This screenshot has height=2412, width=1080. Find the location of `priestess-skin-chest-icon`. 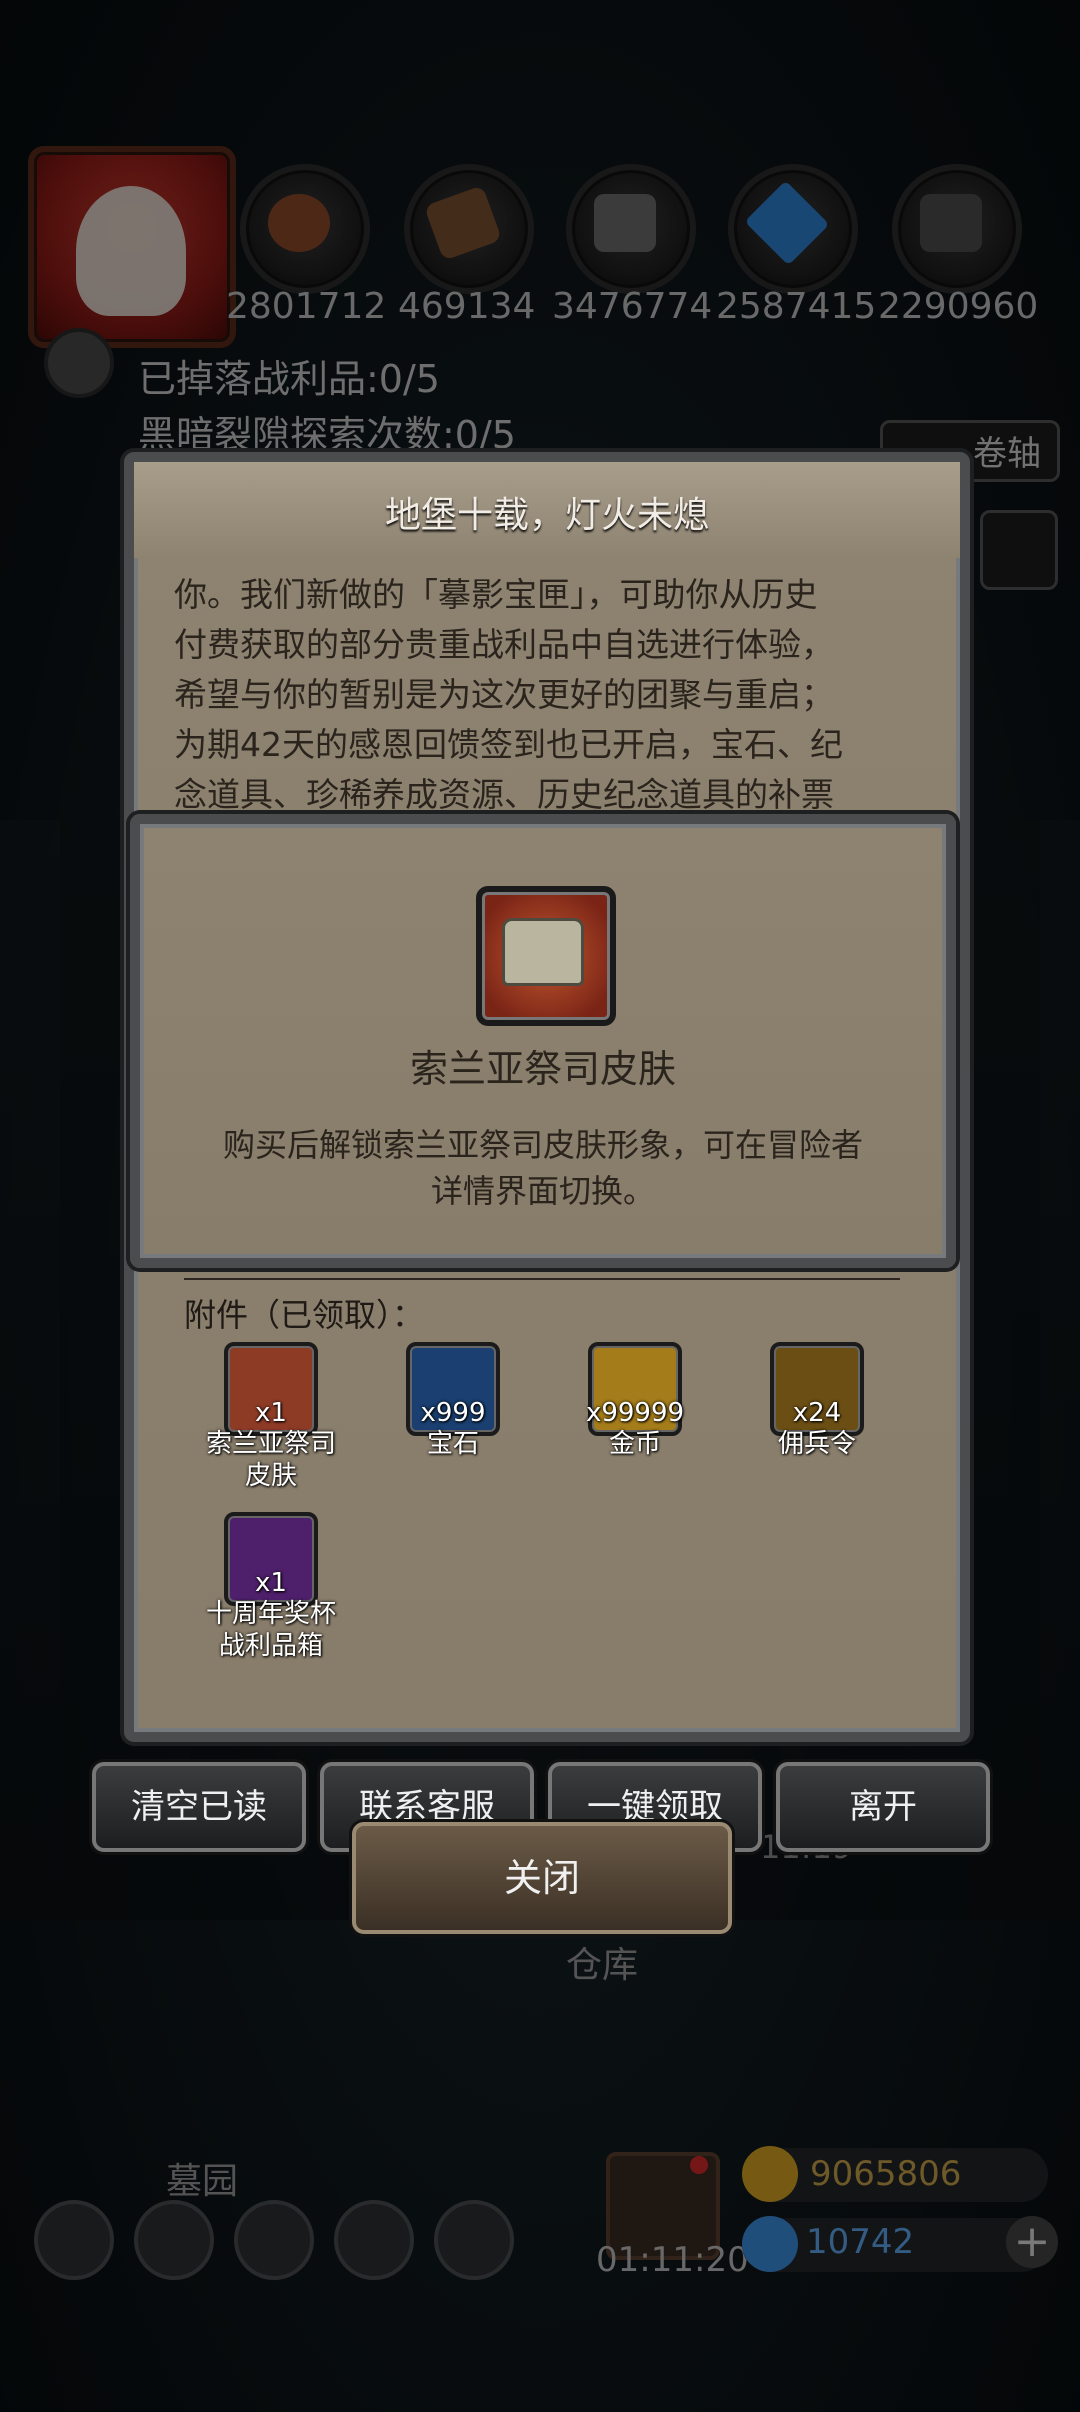

priestess-skin-chest-icon is located at coordinates (546, 956).